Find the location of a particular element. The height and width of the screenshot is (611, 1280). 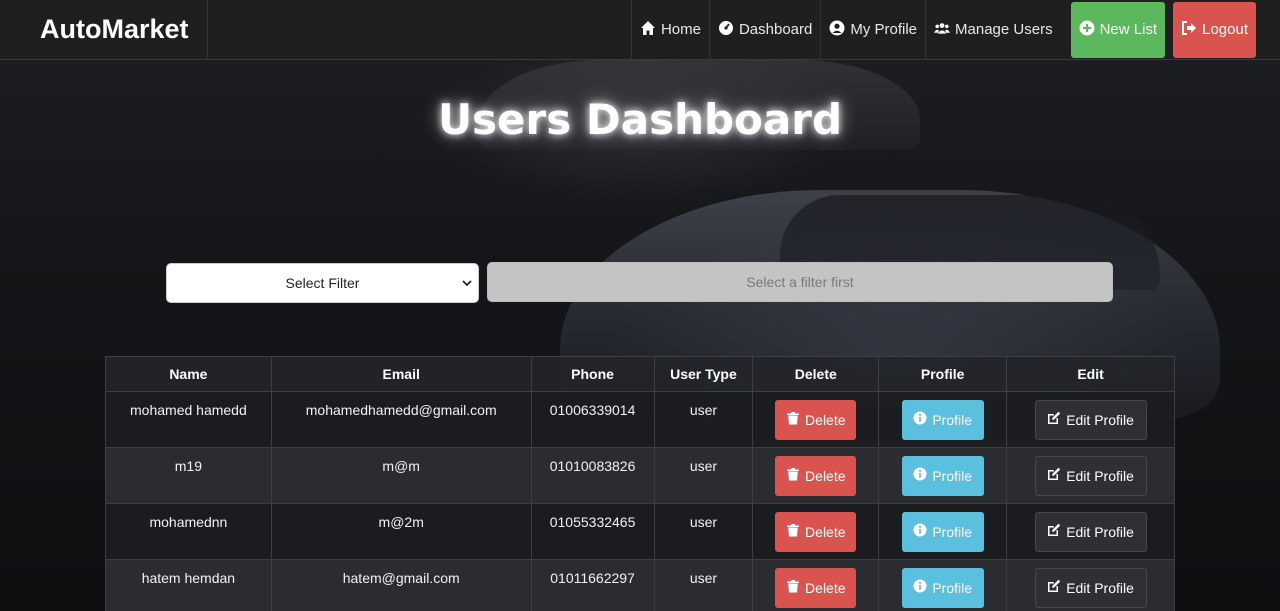

logout-button: Logout is located at coordinates (1214, 29).